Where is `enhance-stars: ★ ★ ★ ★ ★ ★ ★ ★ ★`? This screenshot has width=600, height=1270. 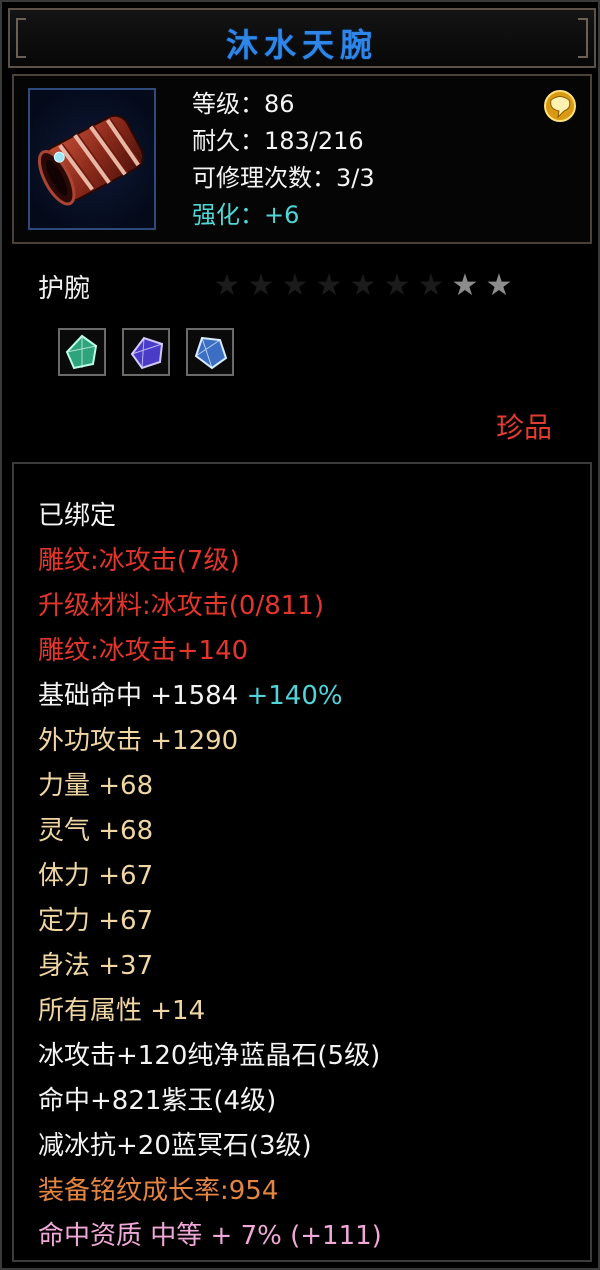
enhance-stars: ★ ★ ★ ★ ★ ★ ★ ★ ★ is located at coordinates (365, 285).